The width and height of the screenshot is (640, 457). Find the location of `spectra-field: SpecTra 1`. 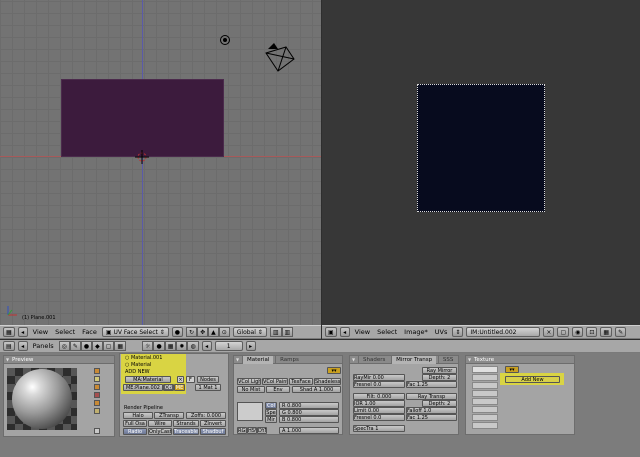

spectra-field: SpecTra 1 is located at coordinates (379, 428).